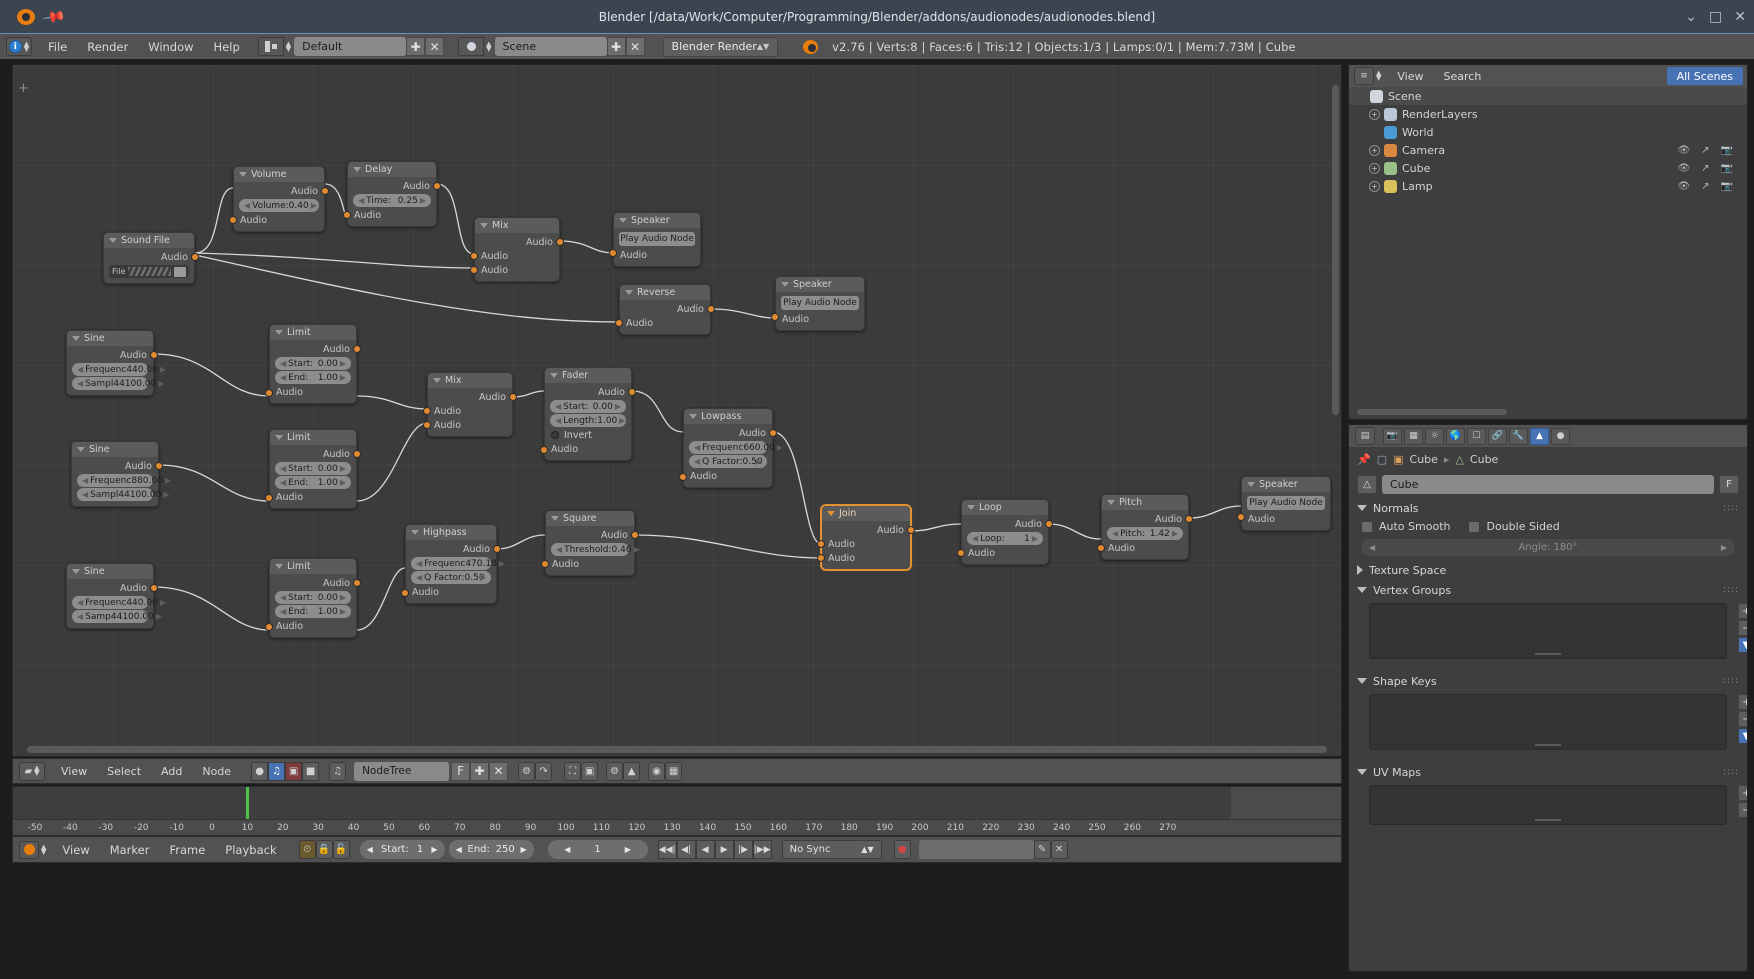  Describe the element at coordinates (1742, 702) in the screenshot. I see `add-shape-key-button: +` at that location.